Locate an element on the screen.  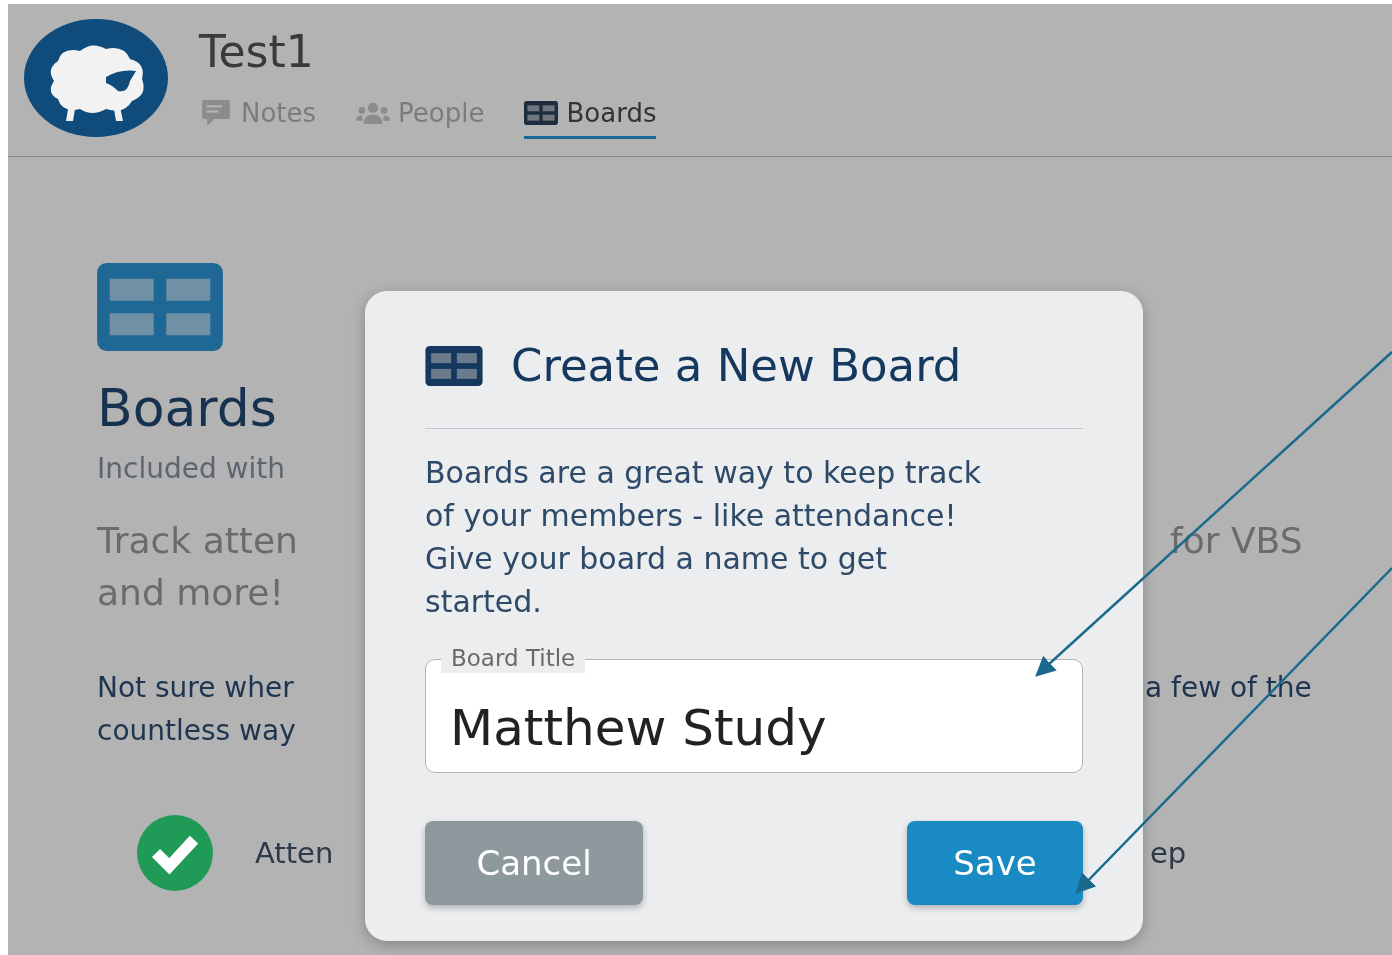
tagline-text: Track atten is located at coordinates (198, 541).